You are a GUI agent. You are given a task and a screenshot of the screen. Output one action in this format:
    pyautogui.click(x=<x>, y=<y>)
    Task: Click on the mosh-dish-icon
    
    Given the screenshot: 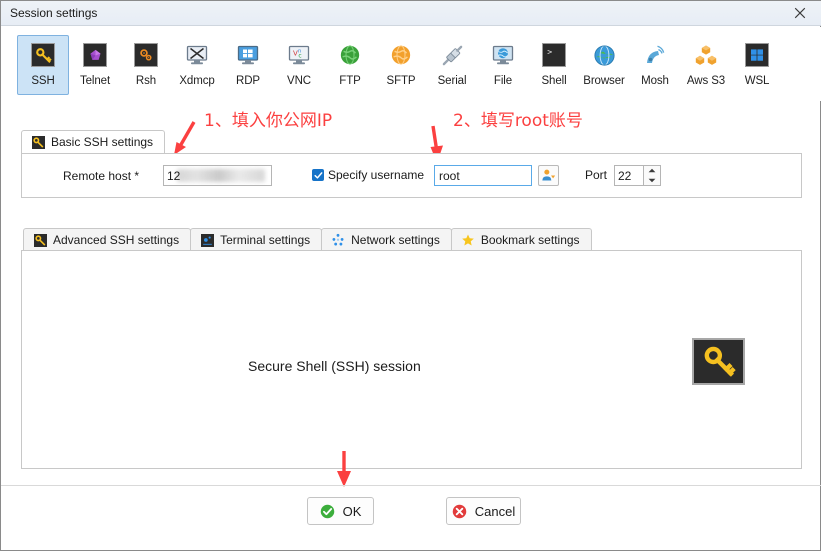 What is the action you would take?
    pyautogui.click(x=655, y=55)
    